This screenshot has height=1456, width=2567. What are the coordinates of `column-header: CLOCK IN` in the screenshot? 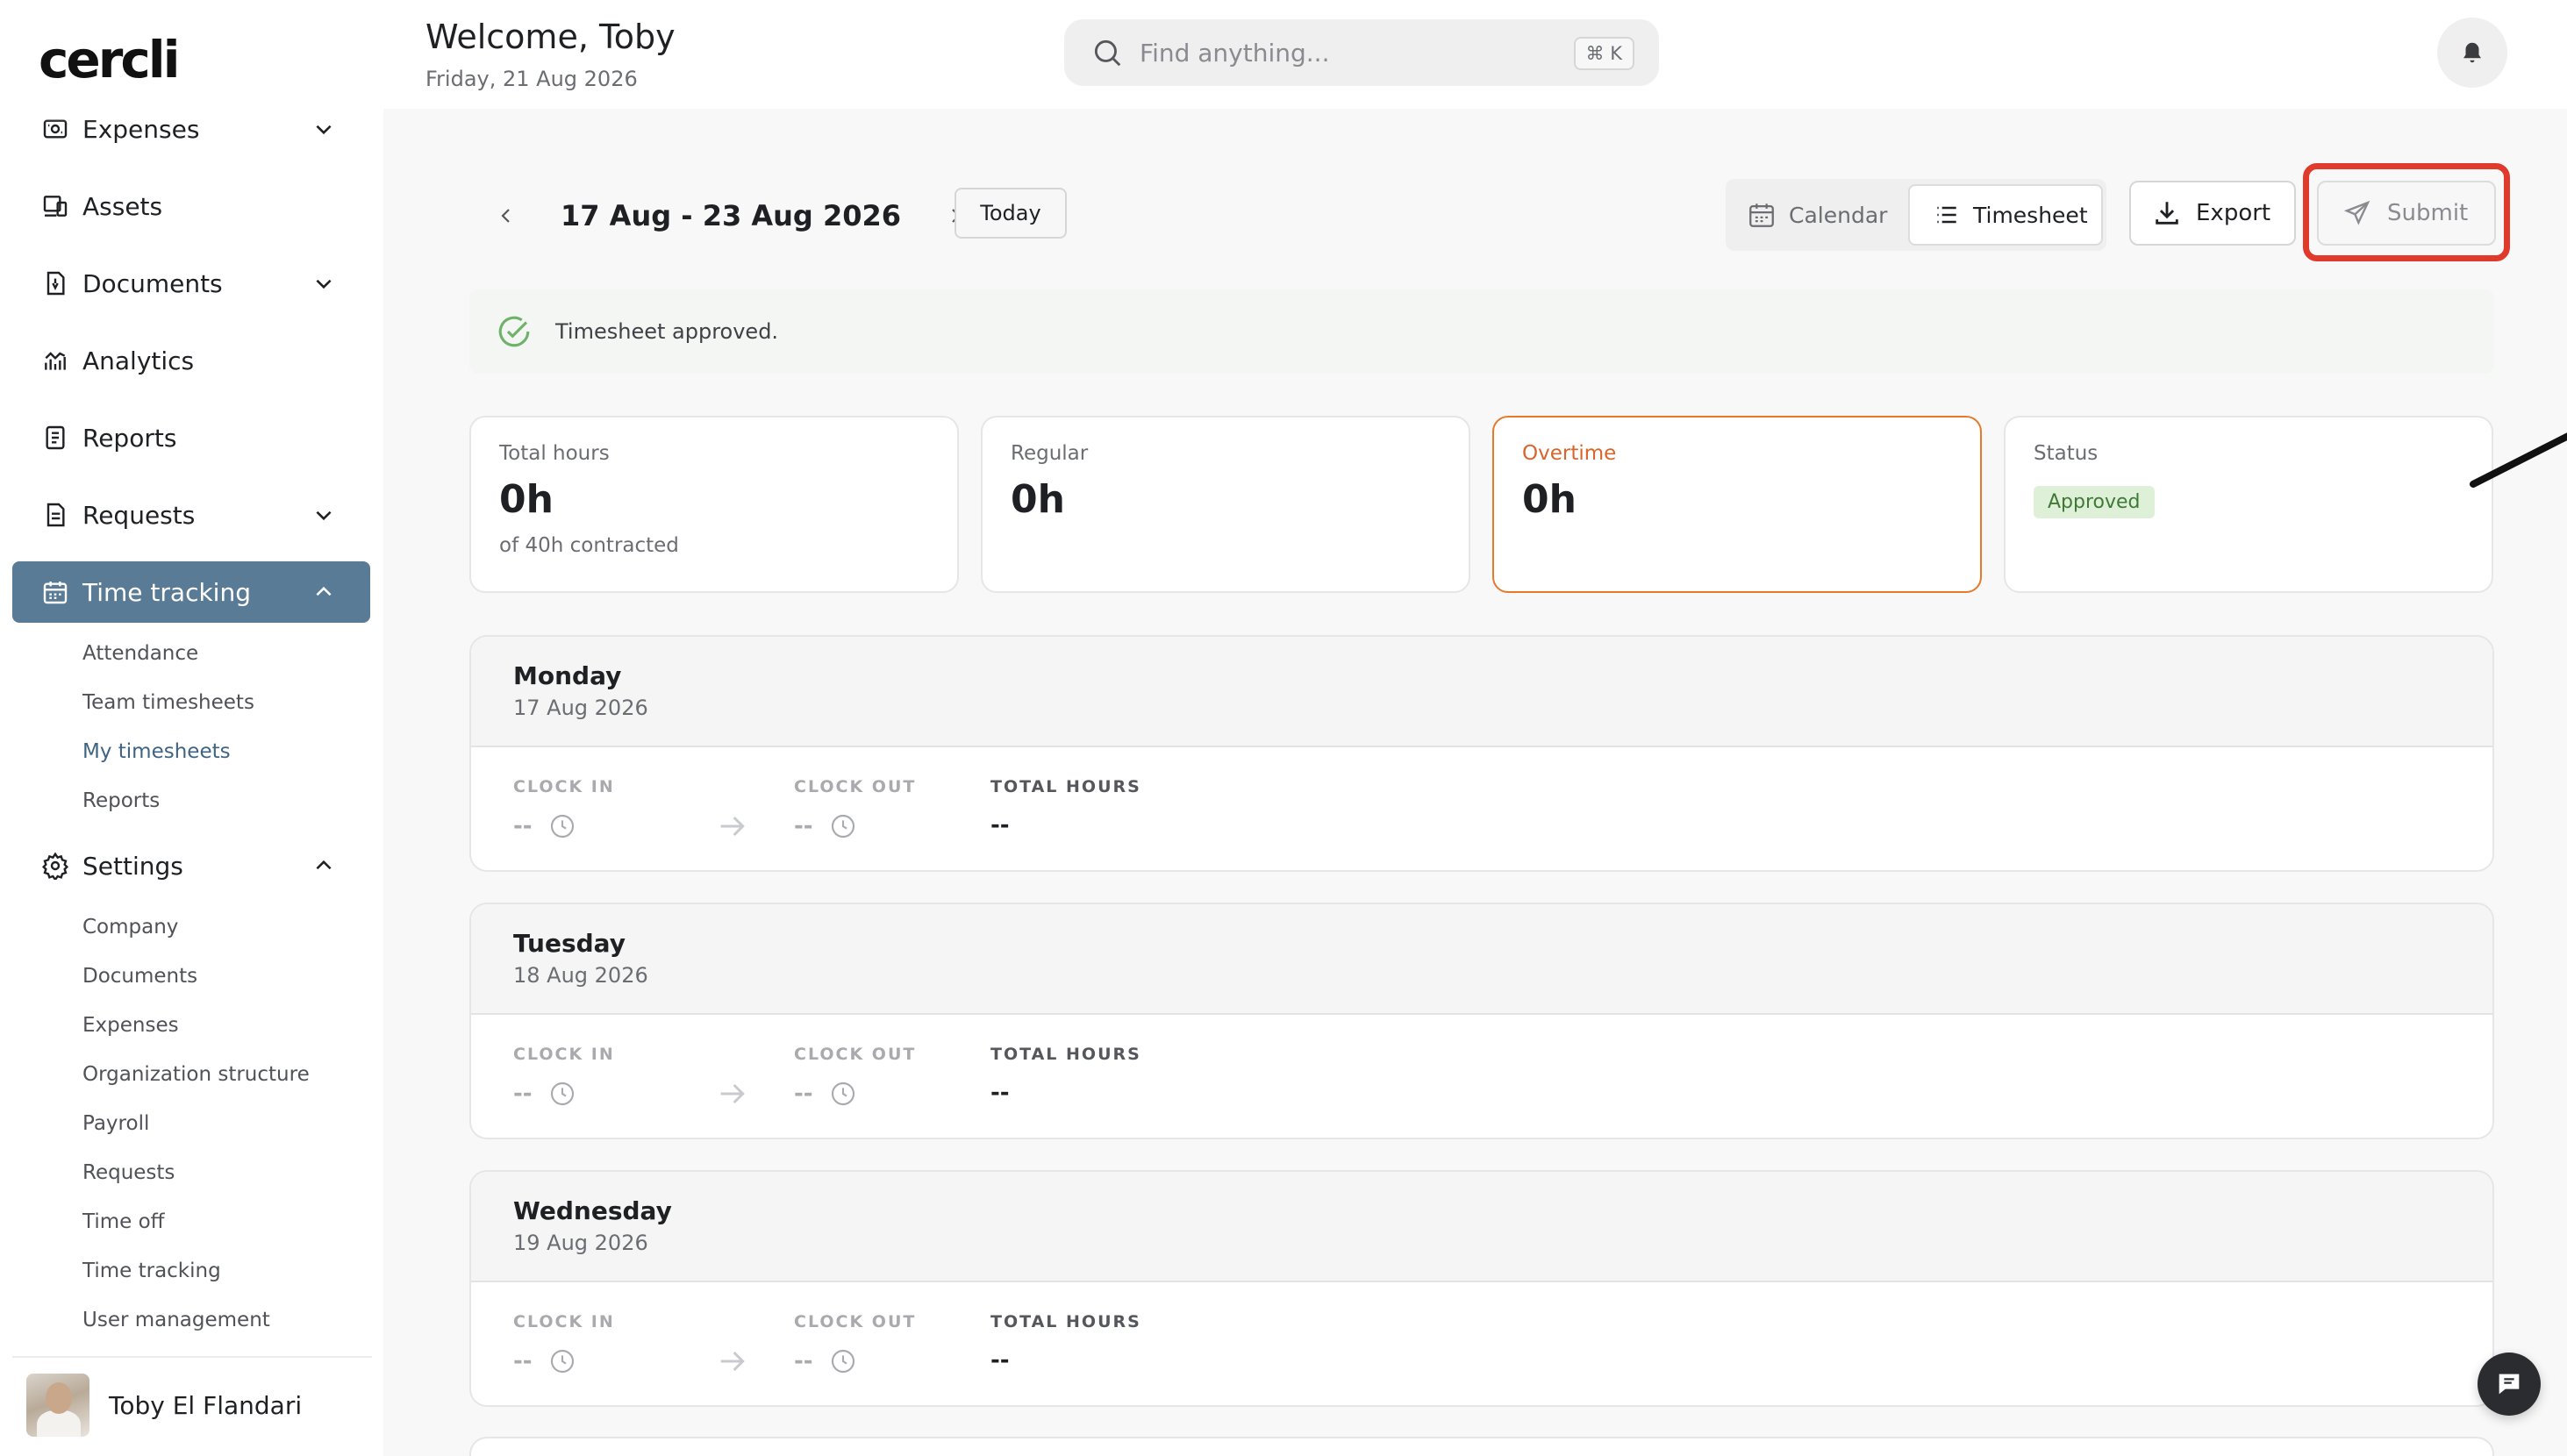 It's located at (564, 786).